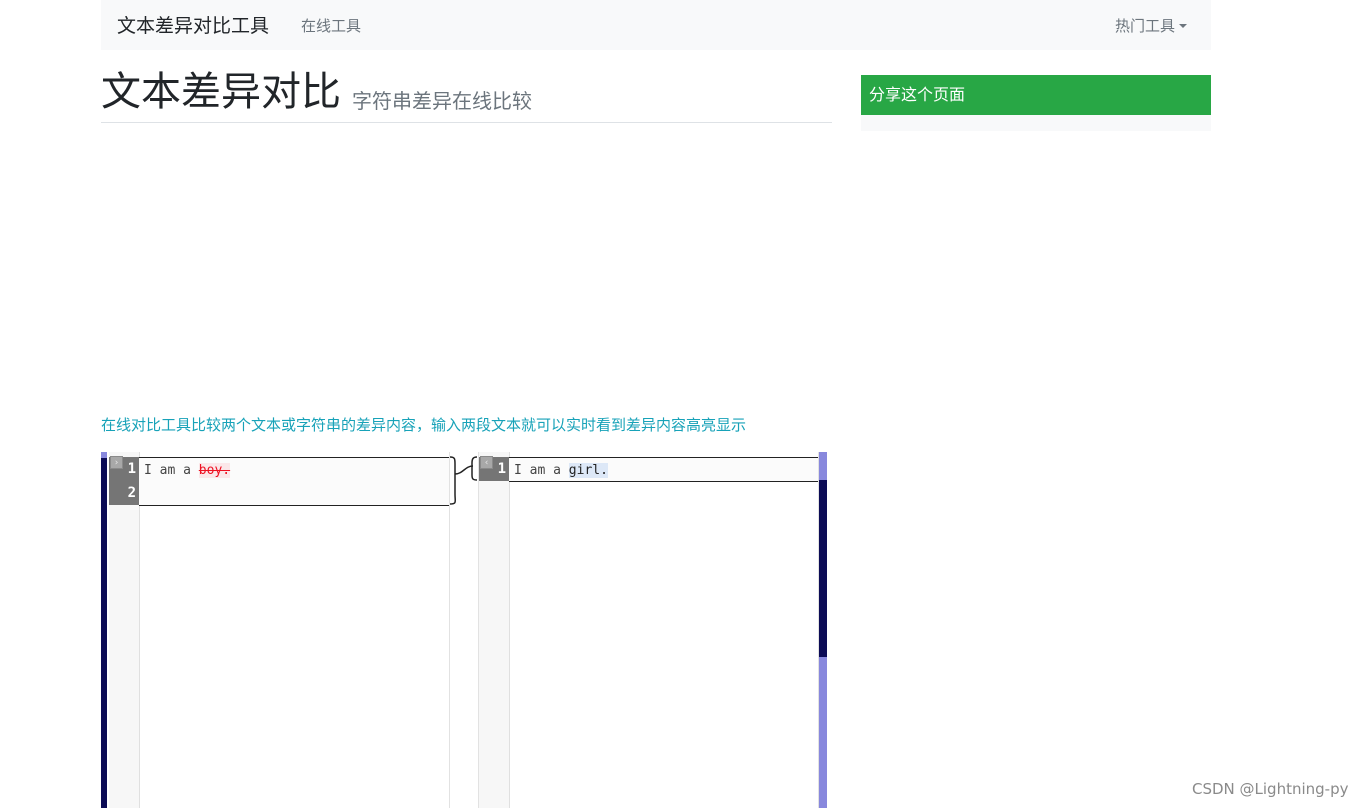 The width and height of the screenshot is (1366, 808). Describe the element at coordinates (221, 92) in the screenshot. I see `page-title: 文本差异对比` at that location.